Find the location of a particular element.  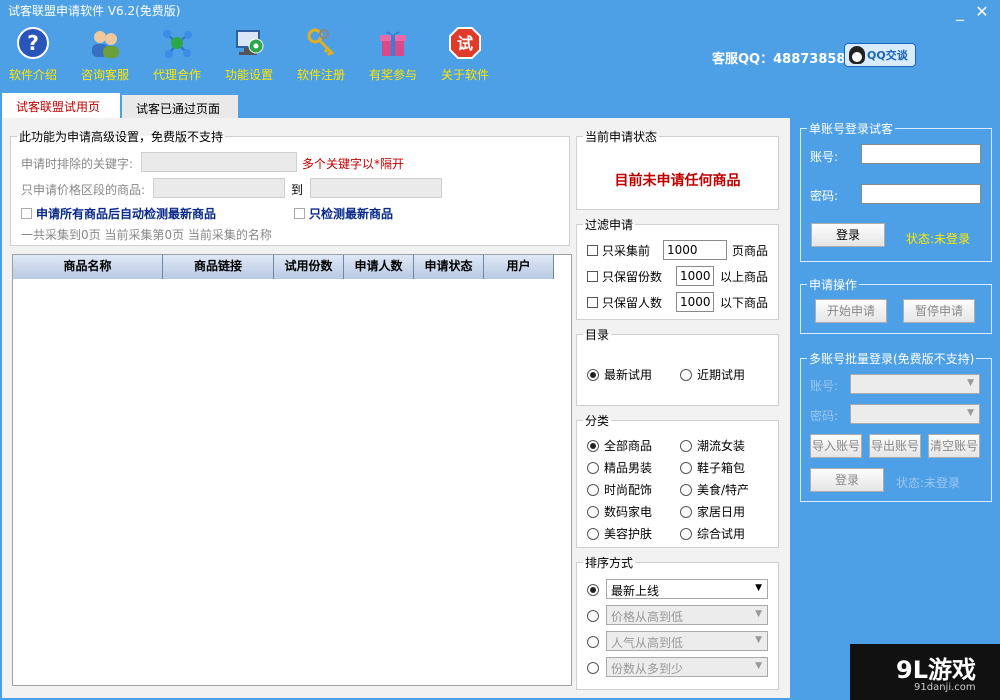

current-status-message: 目前未申请任何商品 is located at coordinates (677, 181).